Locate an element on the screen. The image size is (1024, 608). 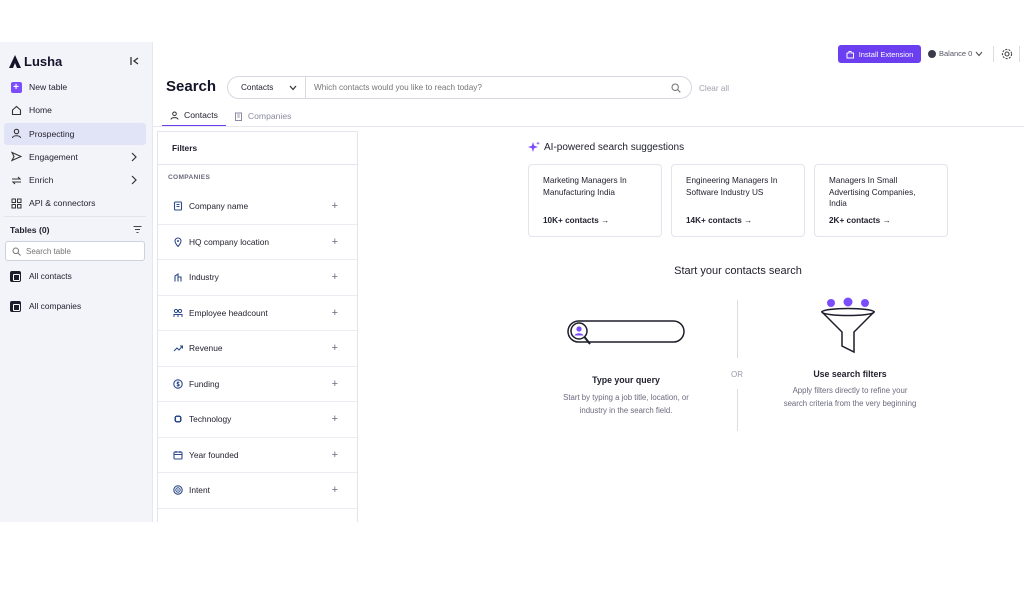
filter-label: Technology is located at coordinates (210, 419).